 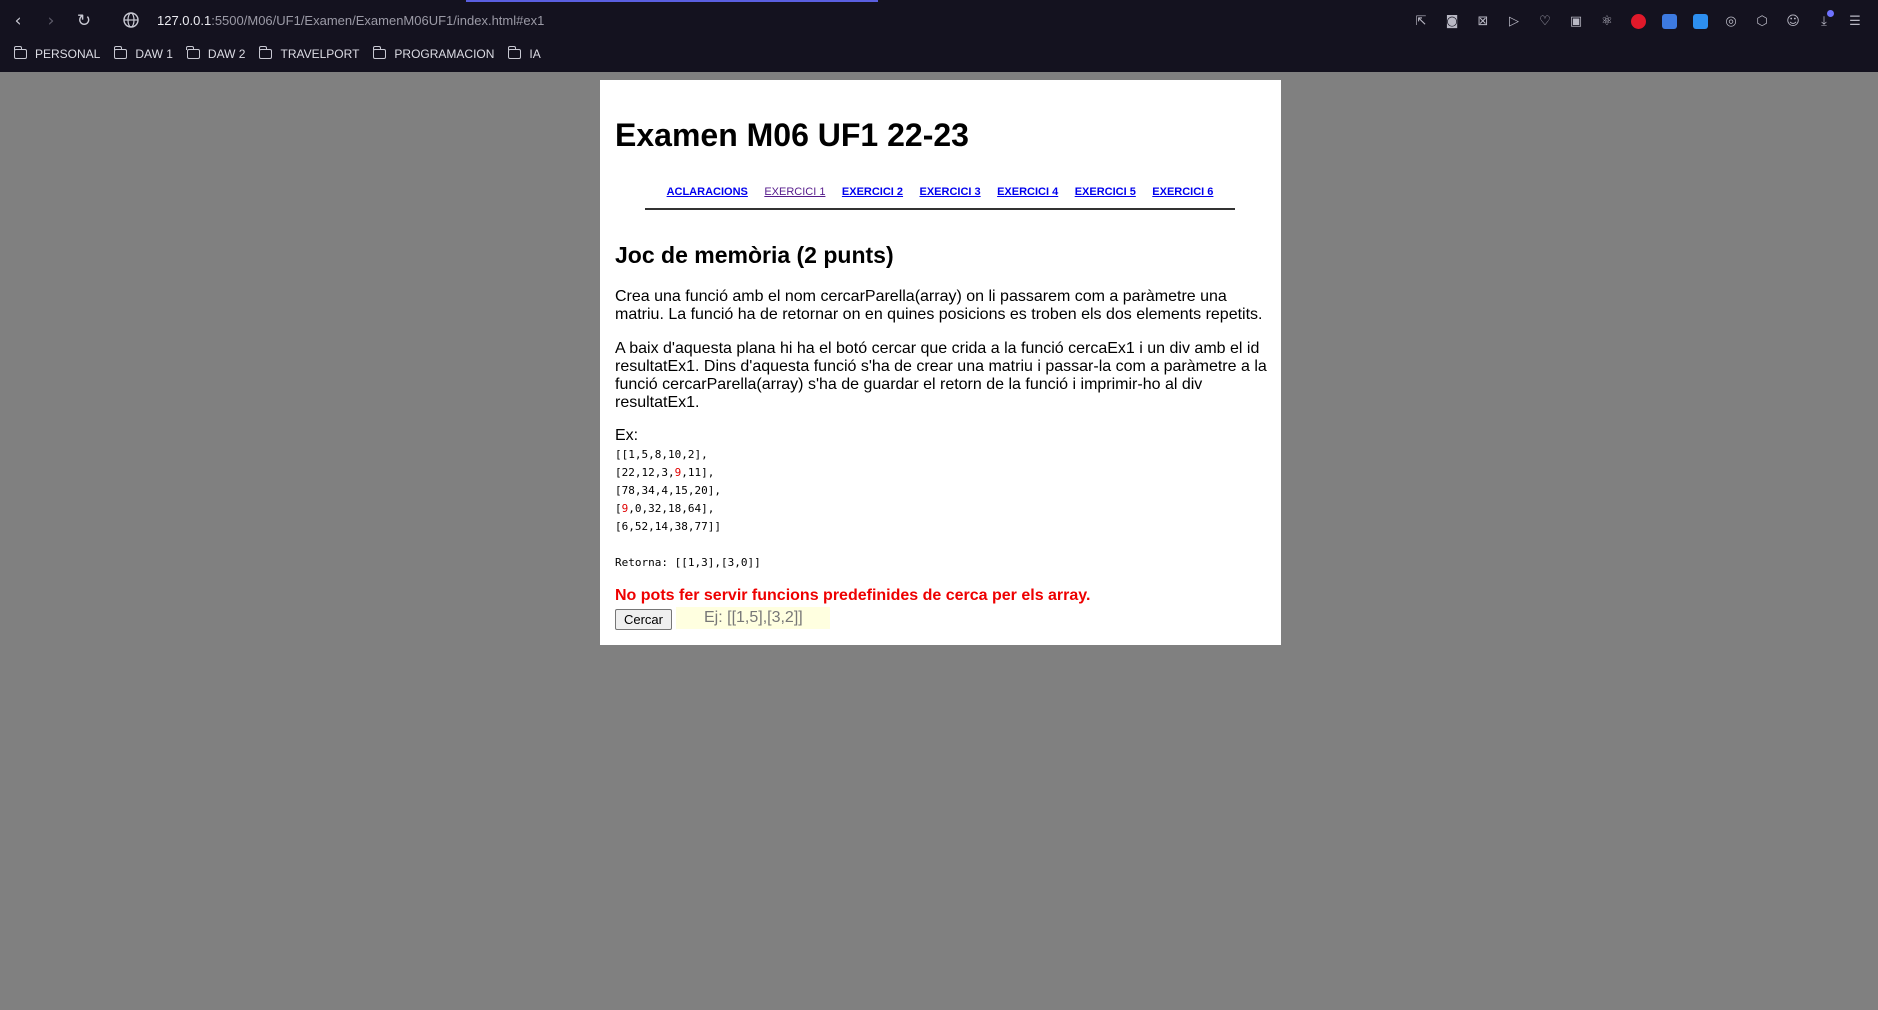 I want to click on react-devtools-icon: ⚛, so click(x=1607, y=21).